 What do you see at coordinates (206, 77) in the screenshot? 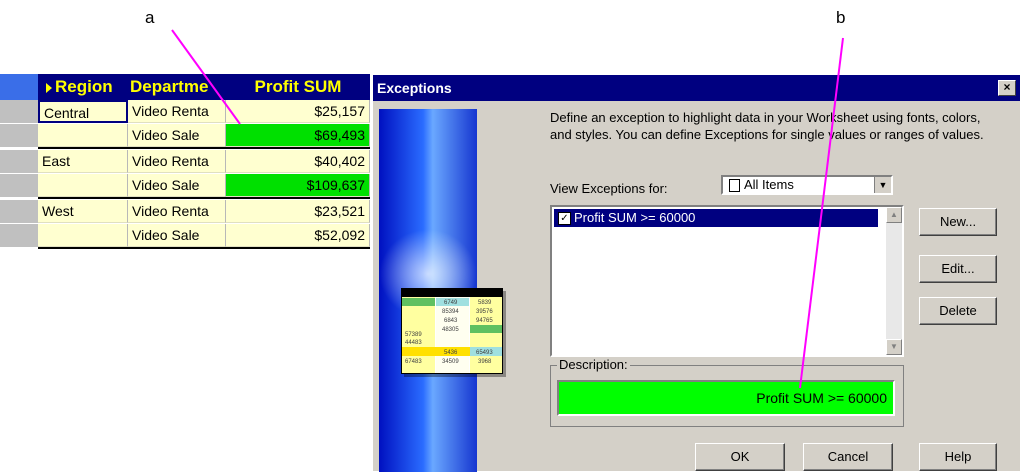
I see `callout-line-a` at bounding box center [206, 77].